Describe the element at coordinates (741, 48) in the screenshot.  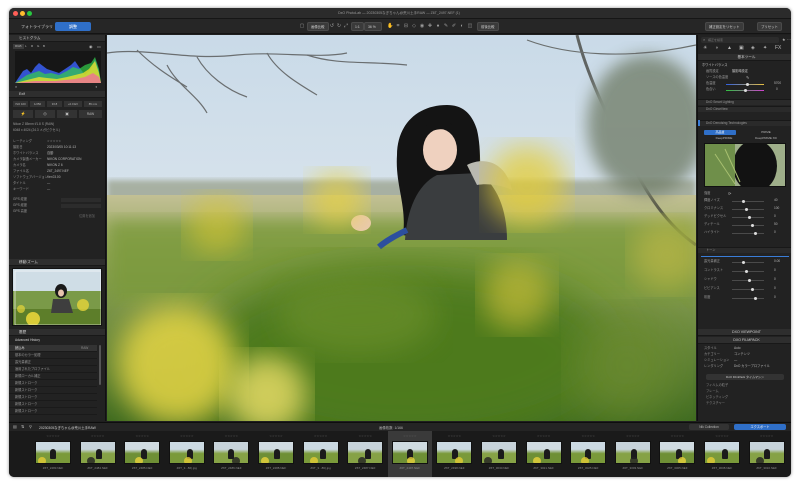
I see `geometry-palette-icon: ▣` at that location.